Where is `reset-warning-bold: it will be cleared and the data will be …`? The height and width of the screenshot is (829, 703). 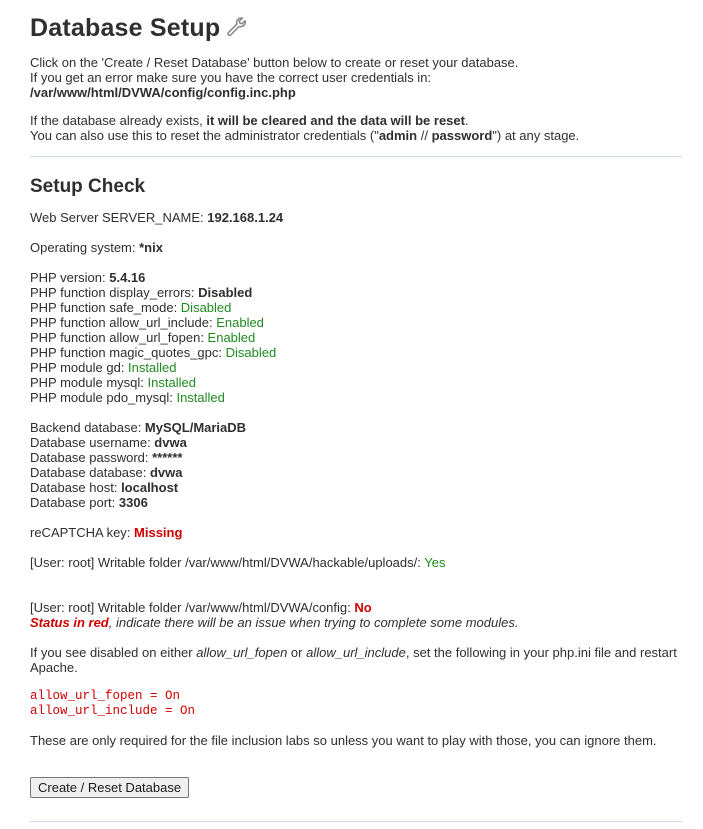
reset-warning-bold: it will be cleared and the data will be … is located at coordinates (335, 120).